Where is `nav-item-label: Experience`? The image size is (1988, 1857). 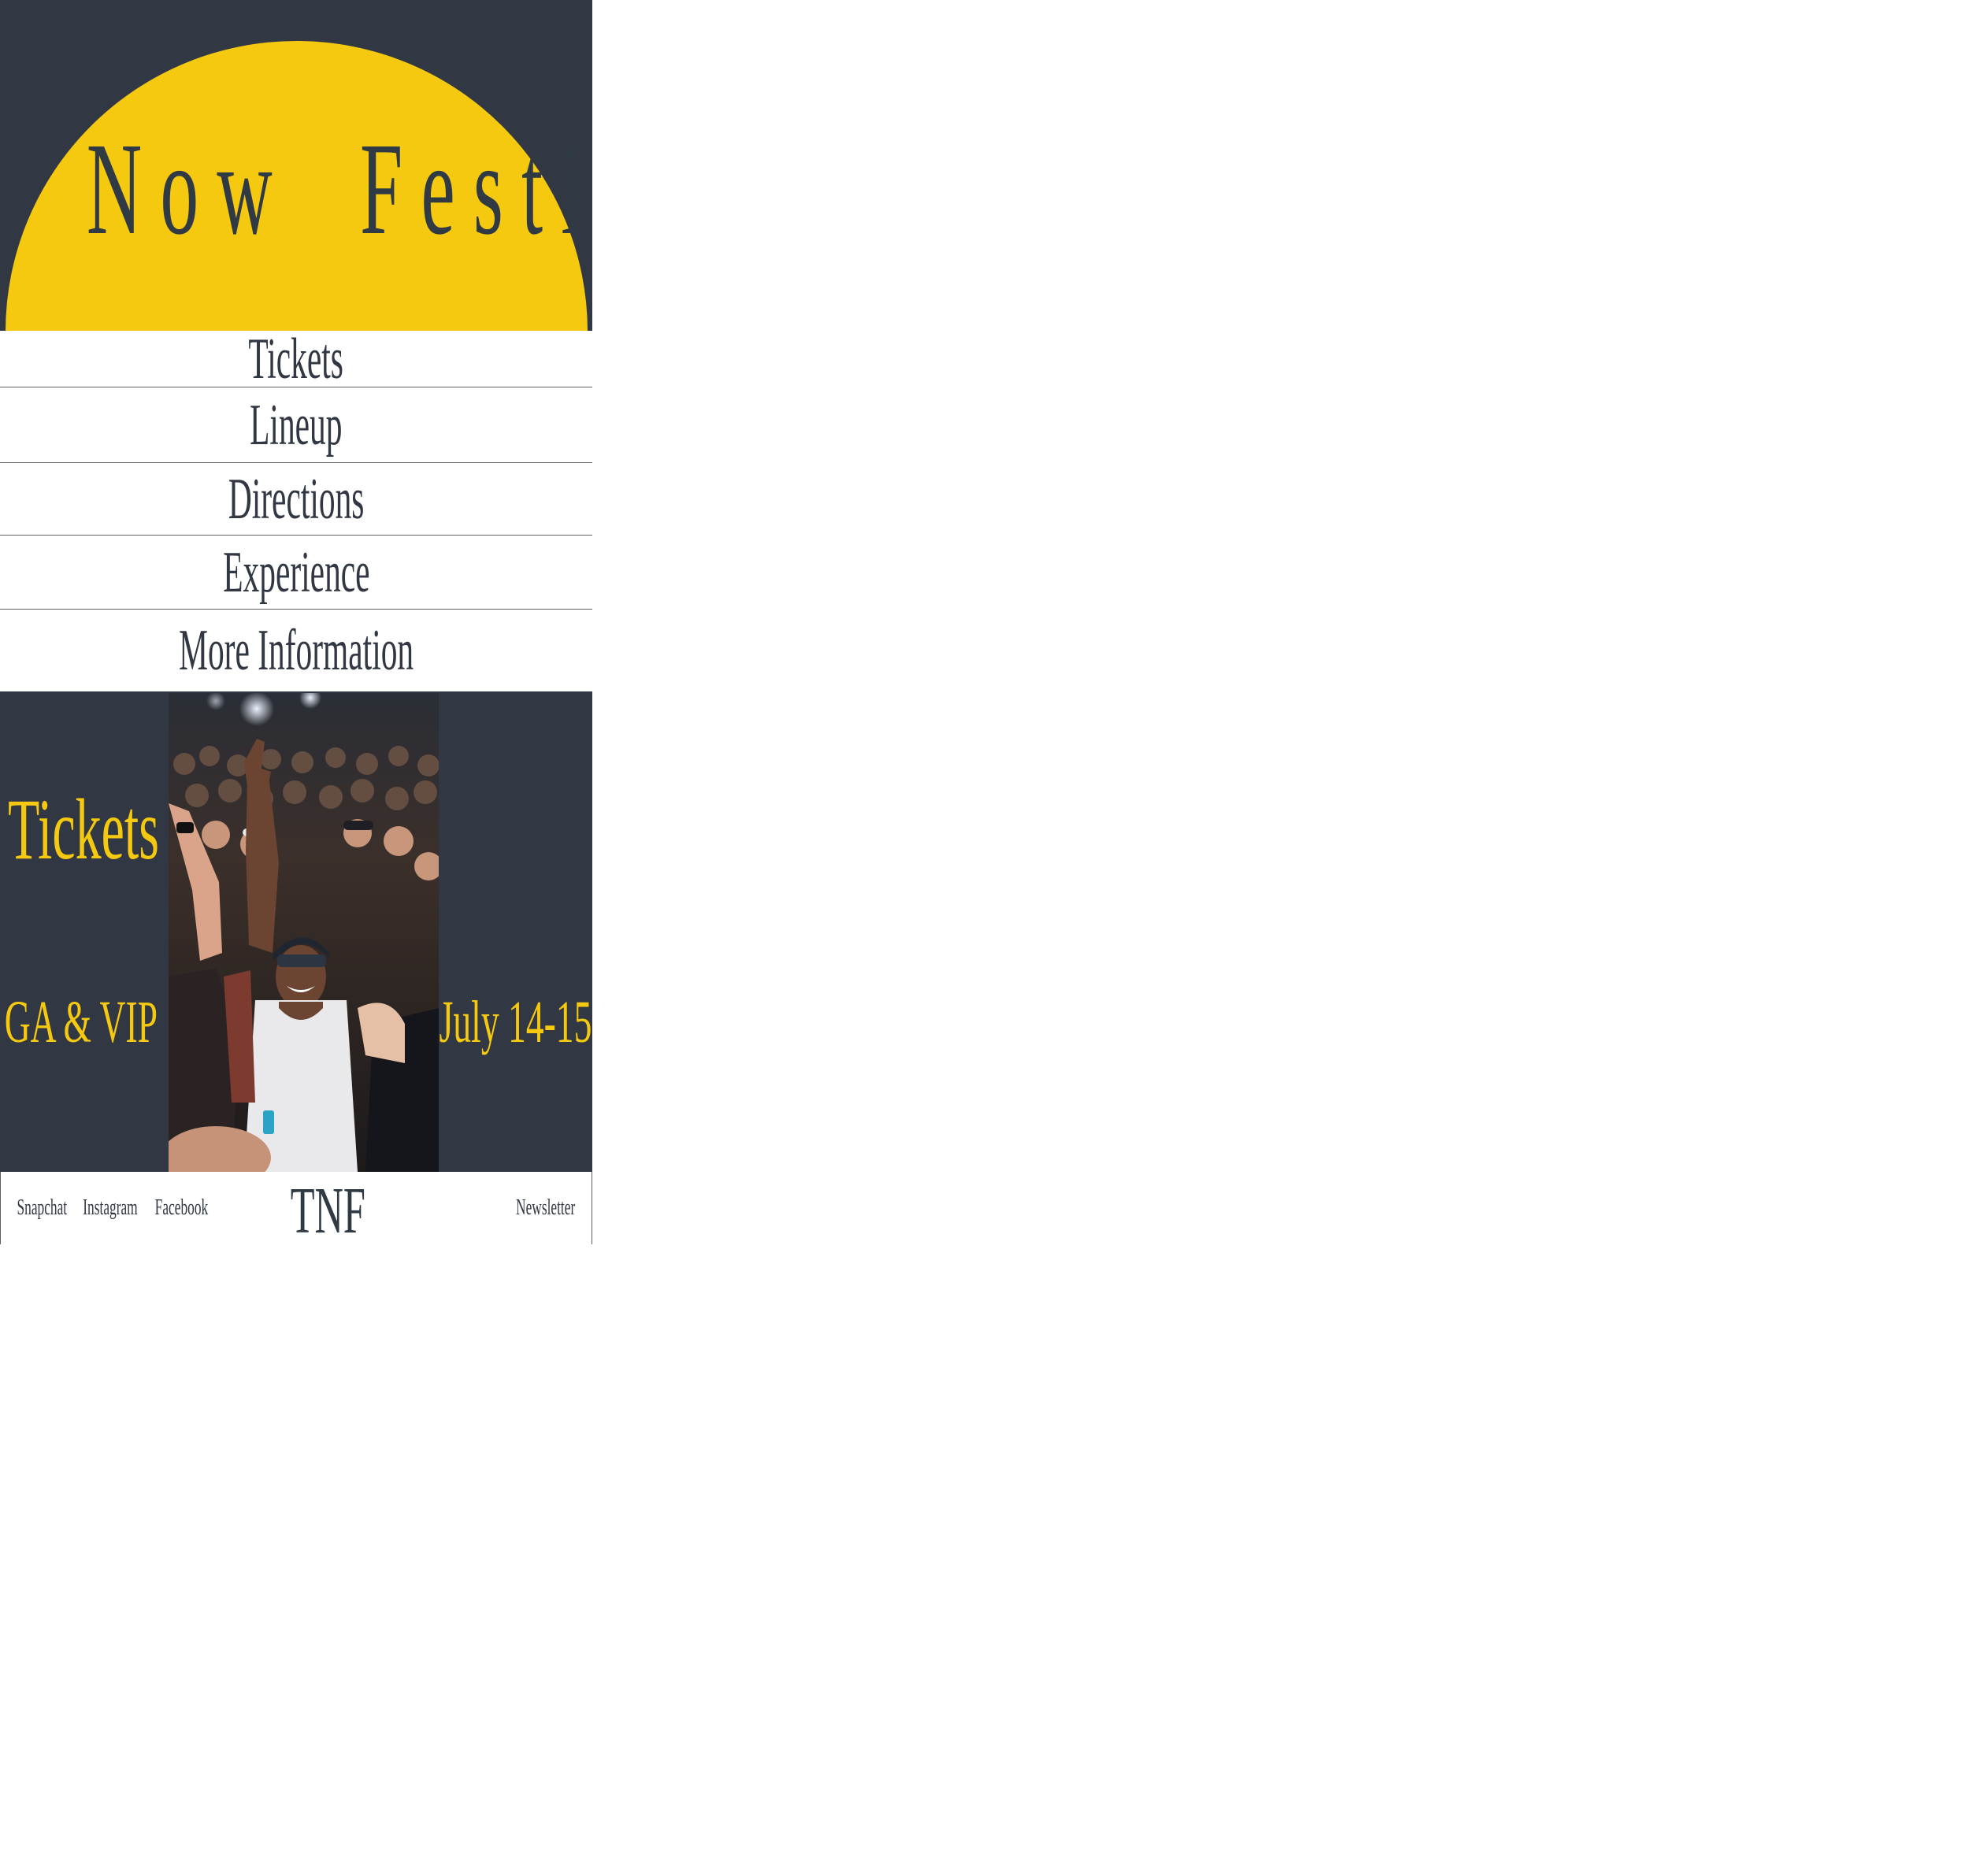 nav-item-label: Experience is located at coordinates (296, 572).